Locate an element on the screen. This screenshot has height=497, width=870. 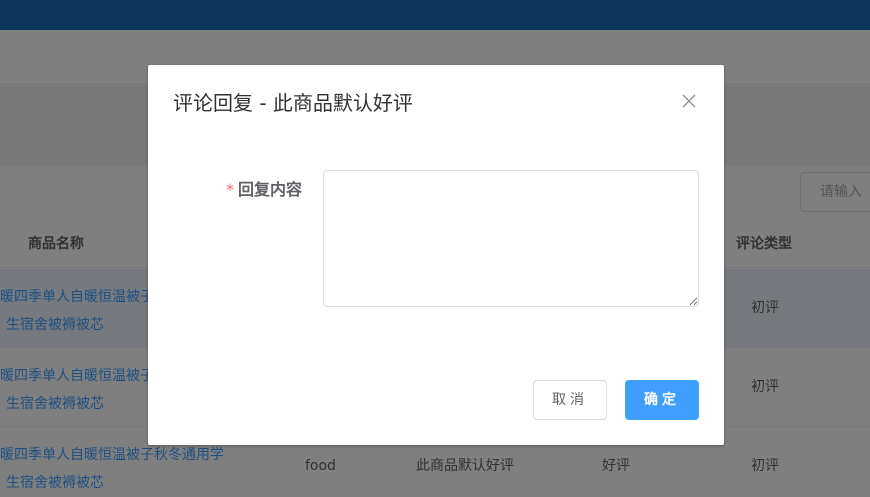
reply-content-label: * 回复内容 is located at coordinates (264, 190).